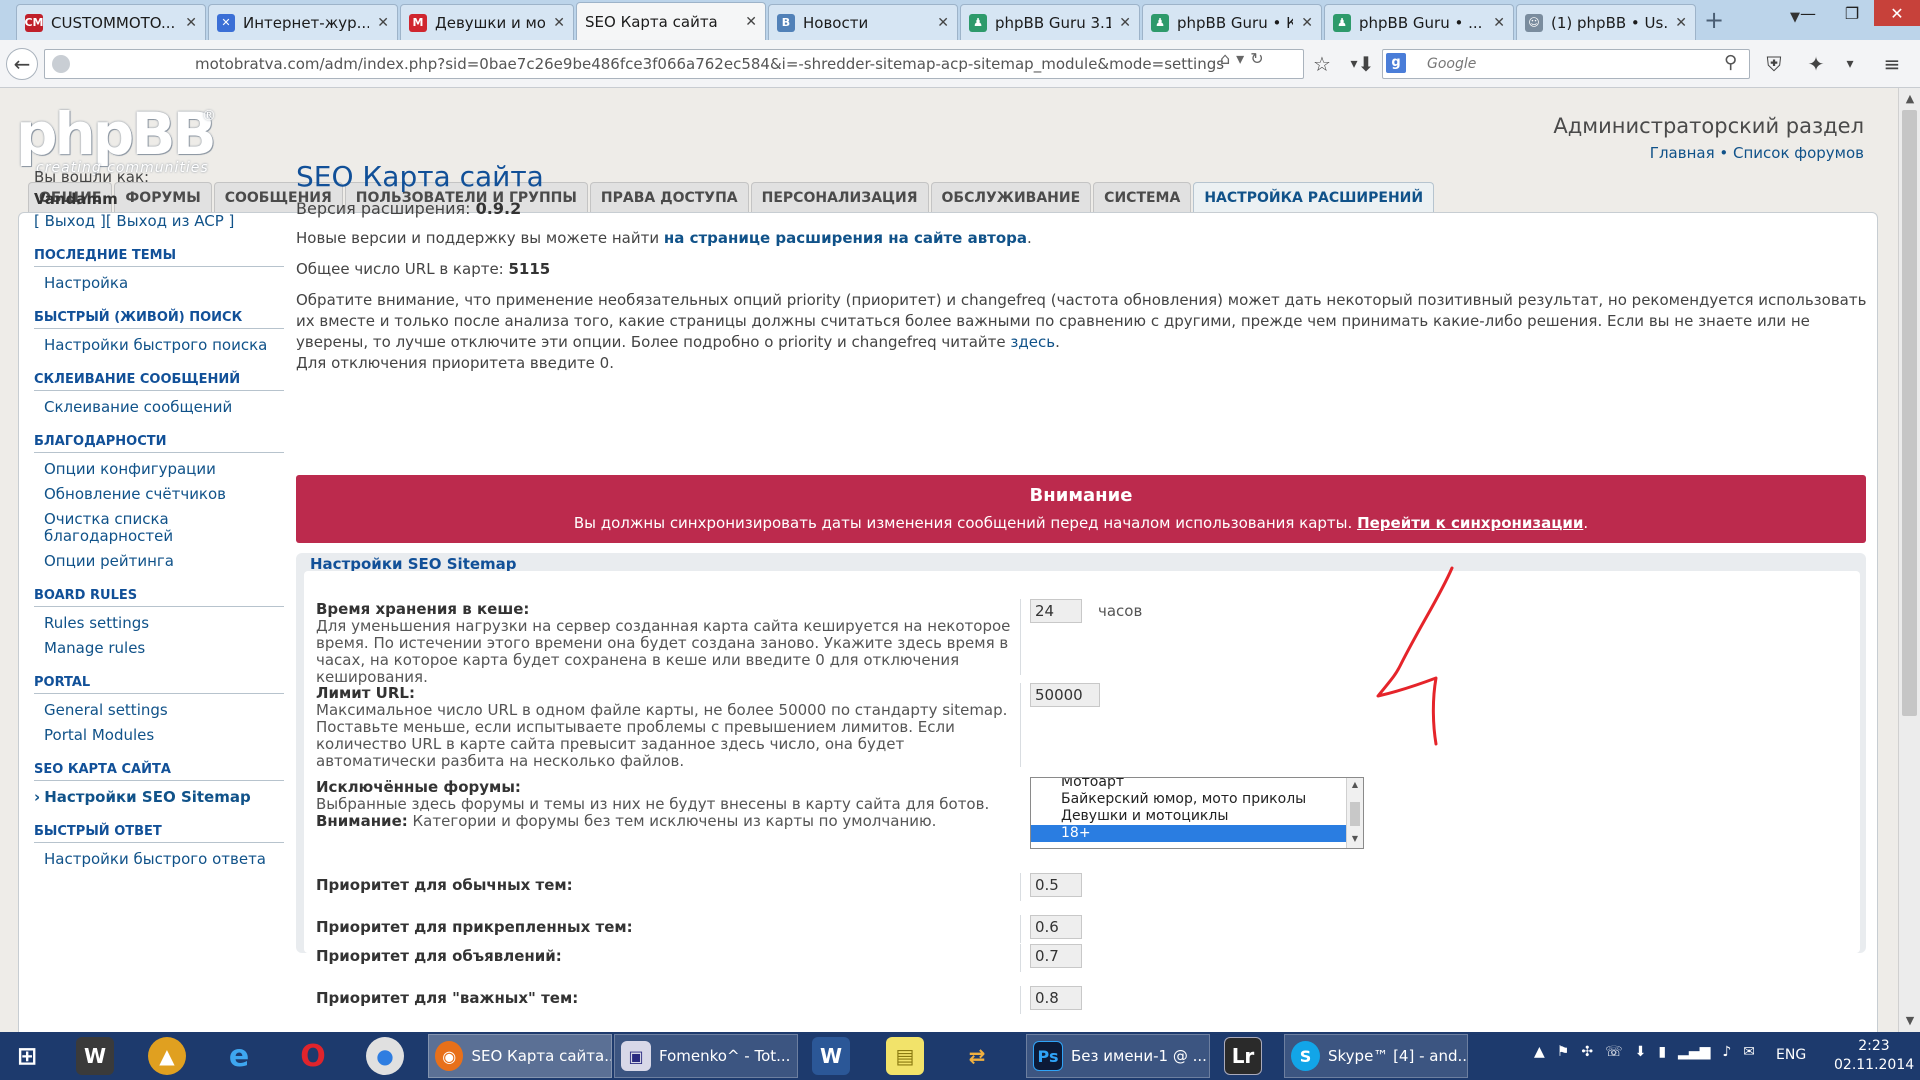 The width and height of the screenshot is (1920, 1080). What do you see at coordinates (1694, 1052) in the screenshot?
I see `signal-strength-icon: ▂▄▆` at bounding box center [1694, 1052].